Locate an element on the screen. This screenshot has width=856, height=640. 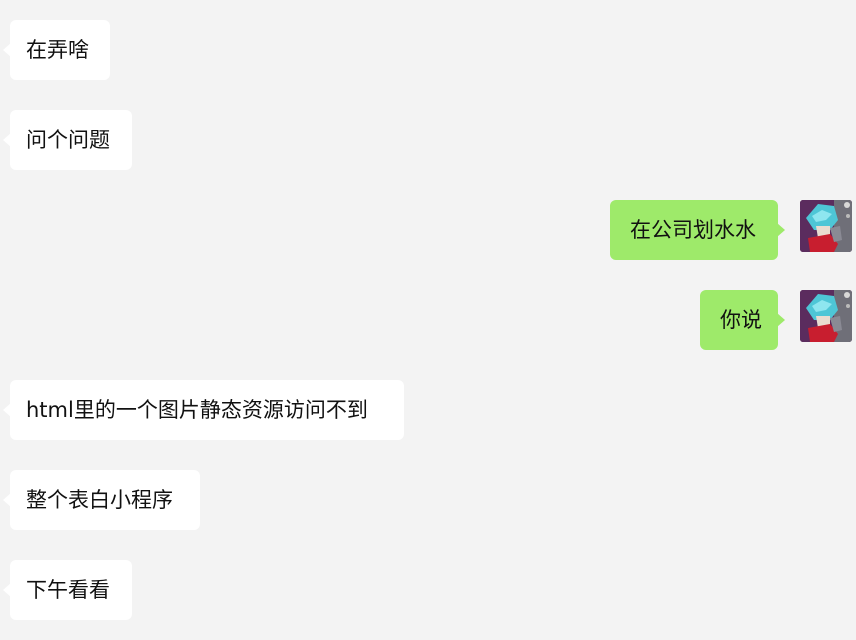
message-bubble: 你说 is located at coordinates (742, 320).